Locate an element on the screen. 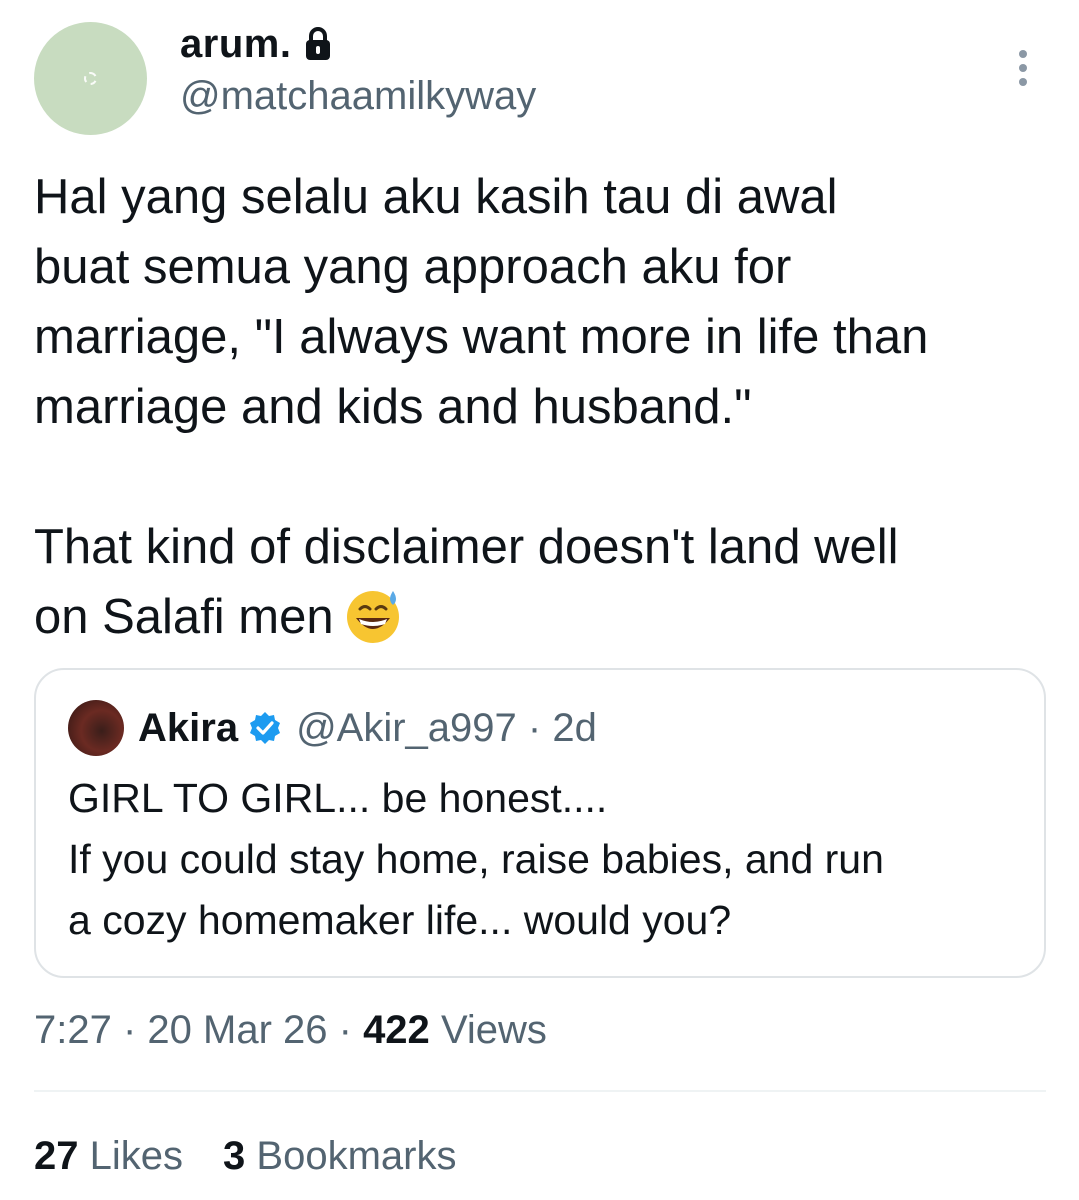 The height and width of the screenshot is (1200, 1079). quoted-author-avatar is located at coordinates (96, 728).